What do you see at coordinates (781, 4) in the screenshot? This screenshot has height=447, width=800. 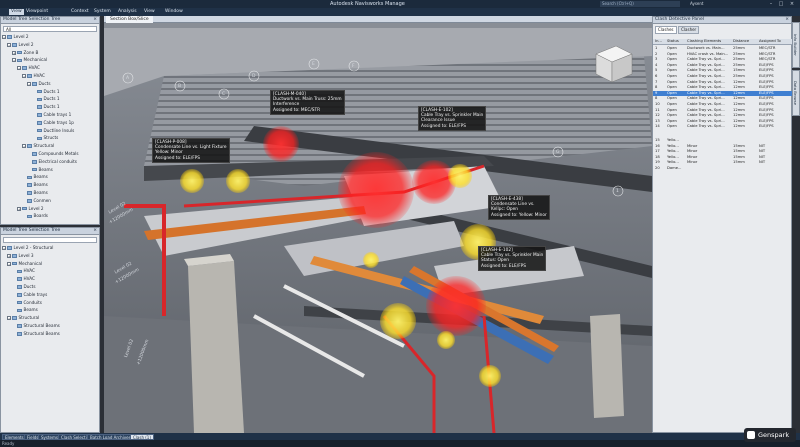 I see `maximize-icon: □` at bounding box center [781, 4].